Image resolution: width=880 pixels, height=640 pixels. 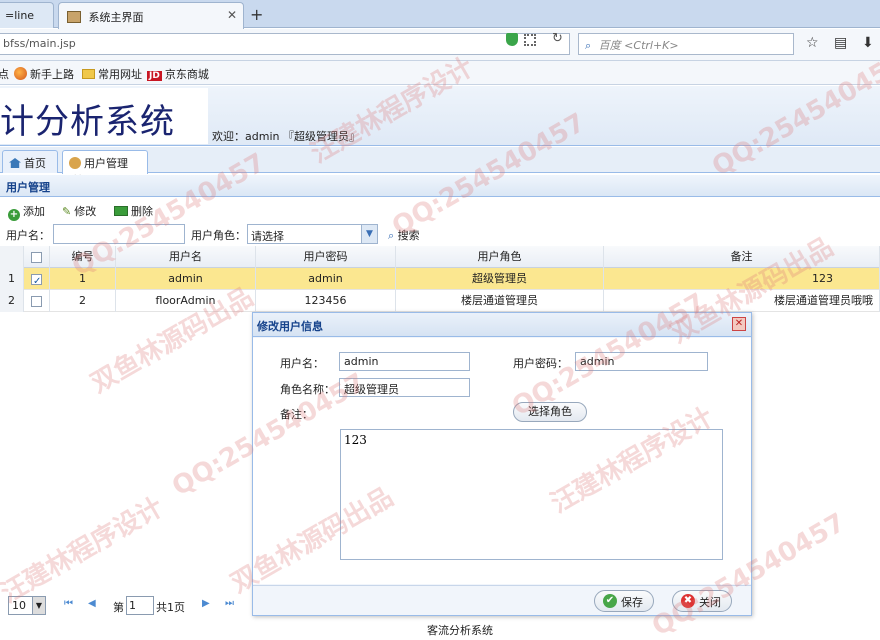 I want to click on search-box: ⌕ 百度 <Ctrl+K>, so click(x=686, y=44).